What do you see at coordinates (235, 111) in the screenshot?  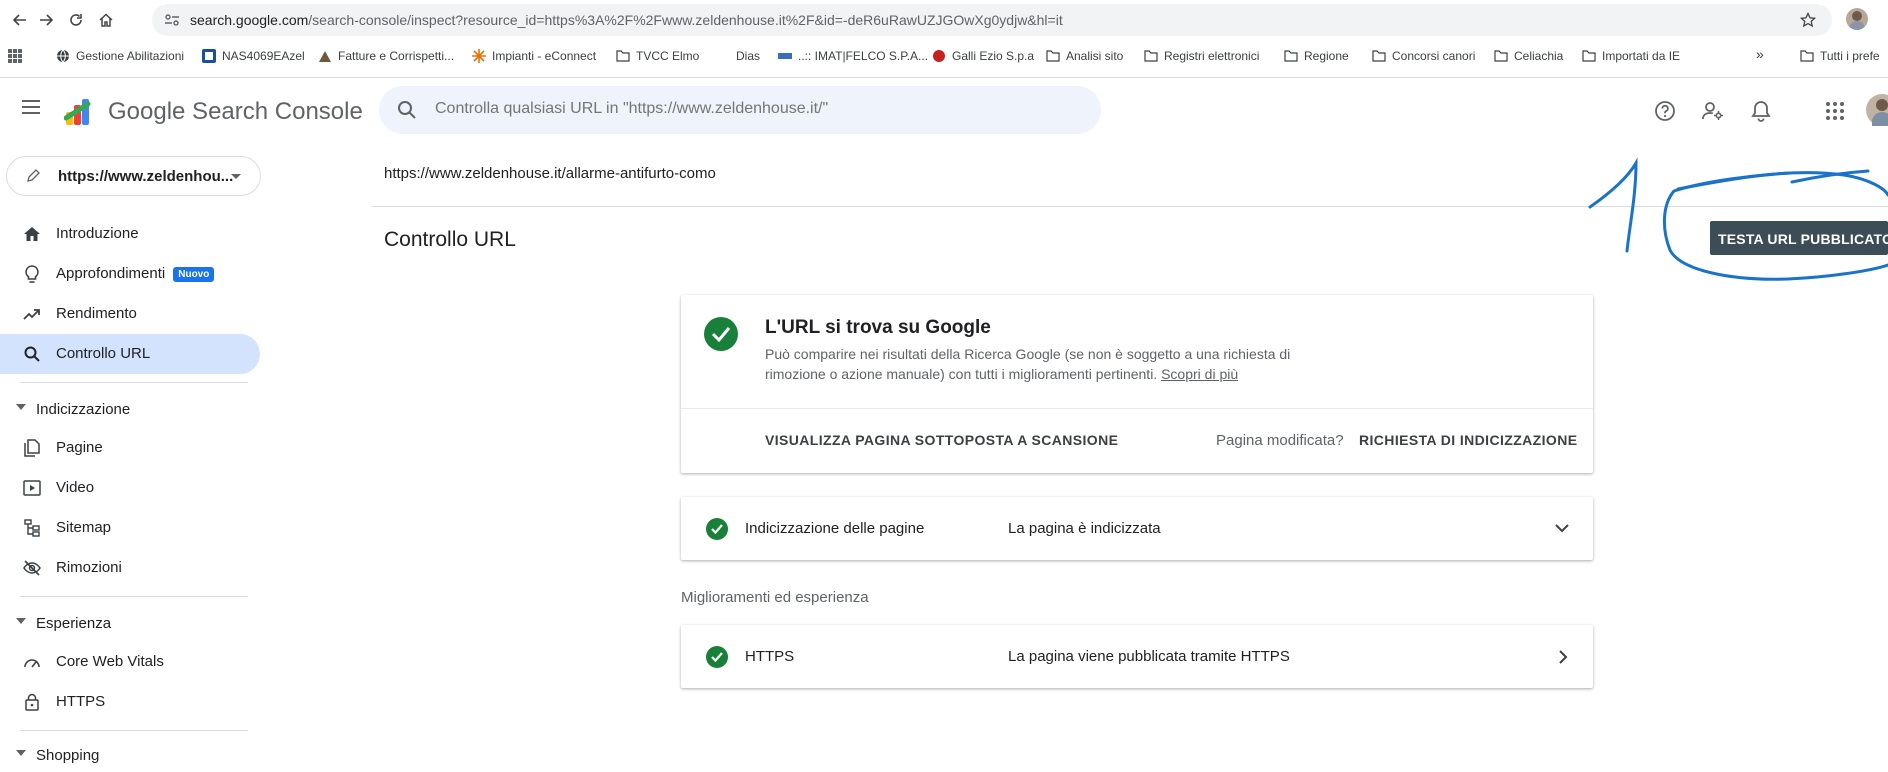 I see `product-name: Google Search Console` at bounding box center [235, 111].